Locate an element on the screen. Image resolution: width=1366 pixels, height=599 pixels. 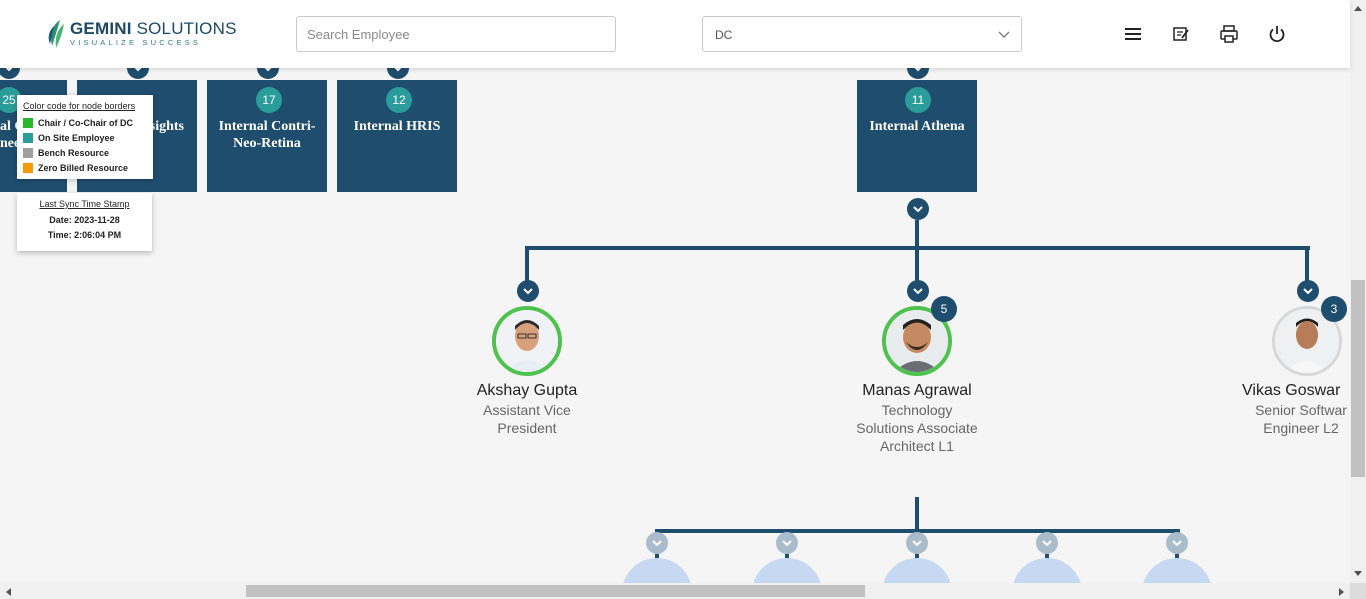
legend-label: On Site Employee is located at coordinates (76, 137).